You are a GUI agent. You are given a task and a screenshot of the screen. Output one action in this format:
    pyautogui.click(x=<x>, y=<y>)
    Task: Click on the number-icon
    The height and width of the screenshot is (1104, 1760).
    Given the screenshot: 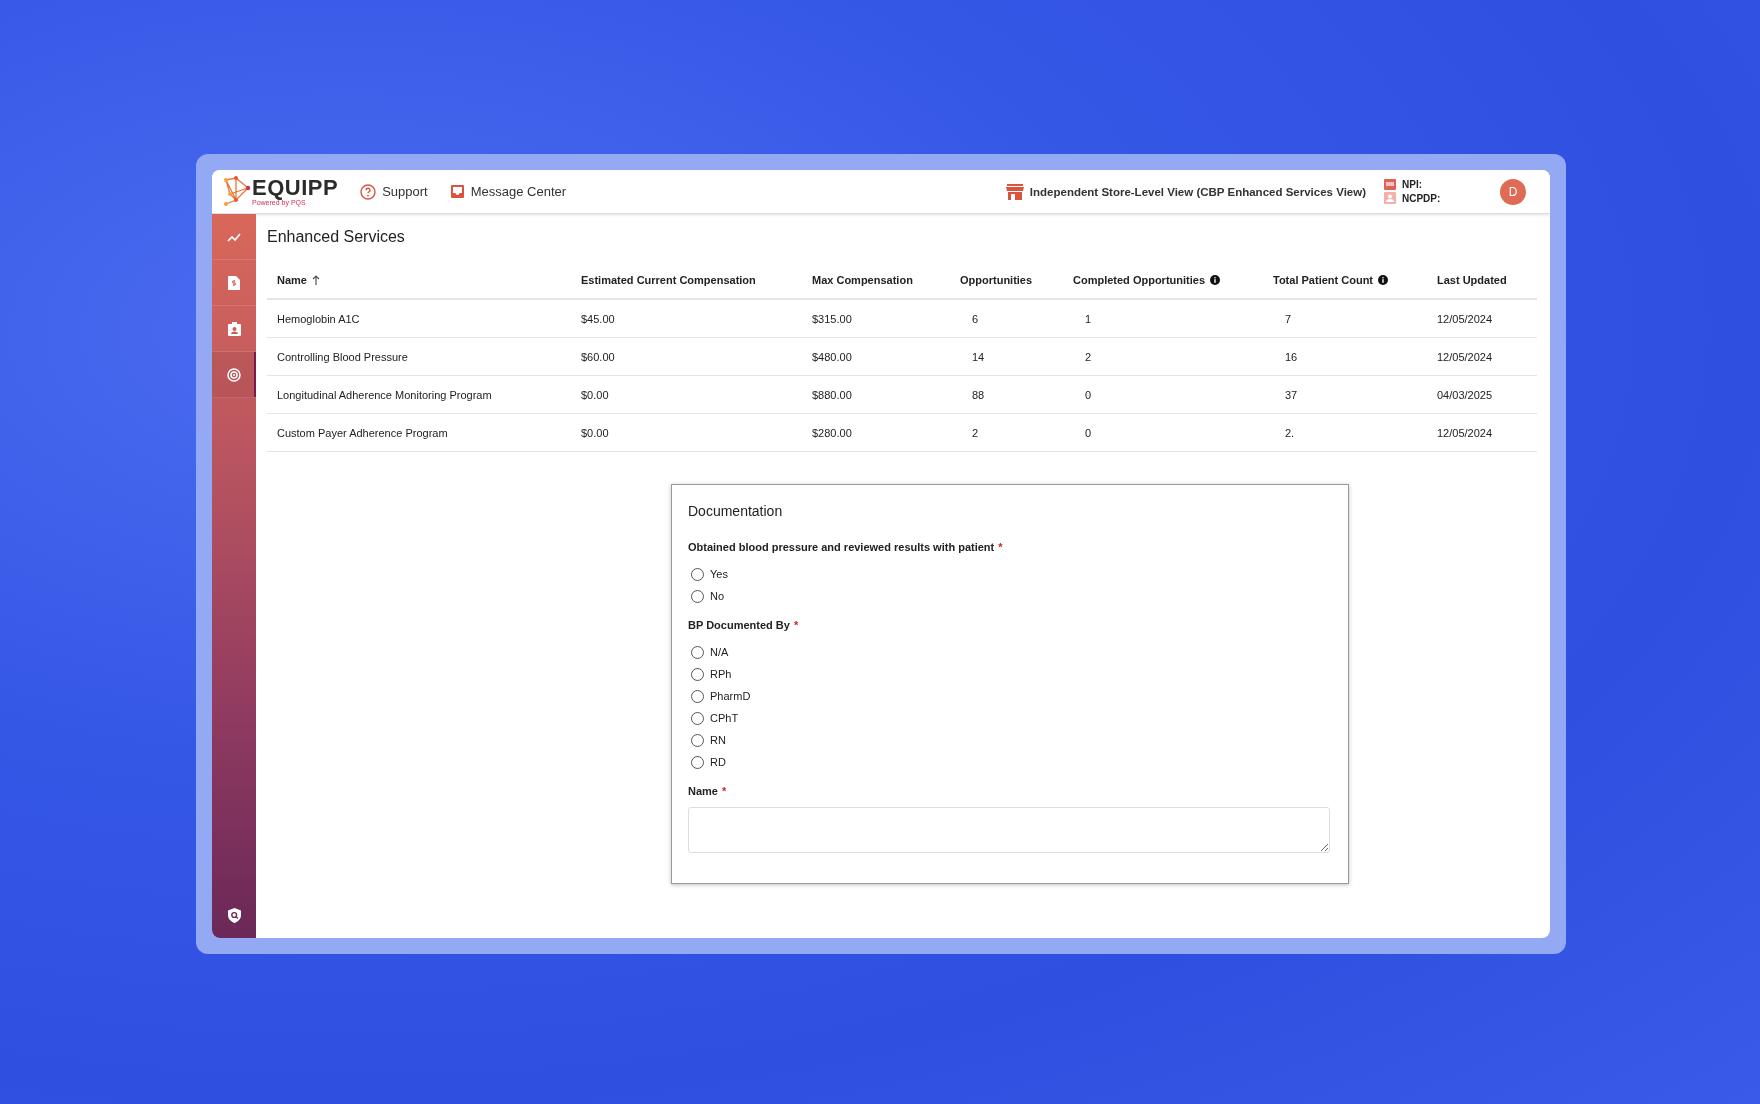 What is the action you would take?
    pyautogui.click(x=1390, y=184)
    